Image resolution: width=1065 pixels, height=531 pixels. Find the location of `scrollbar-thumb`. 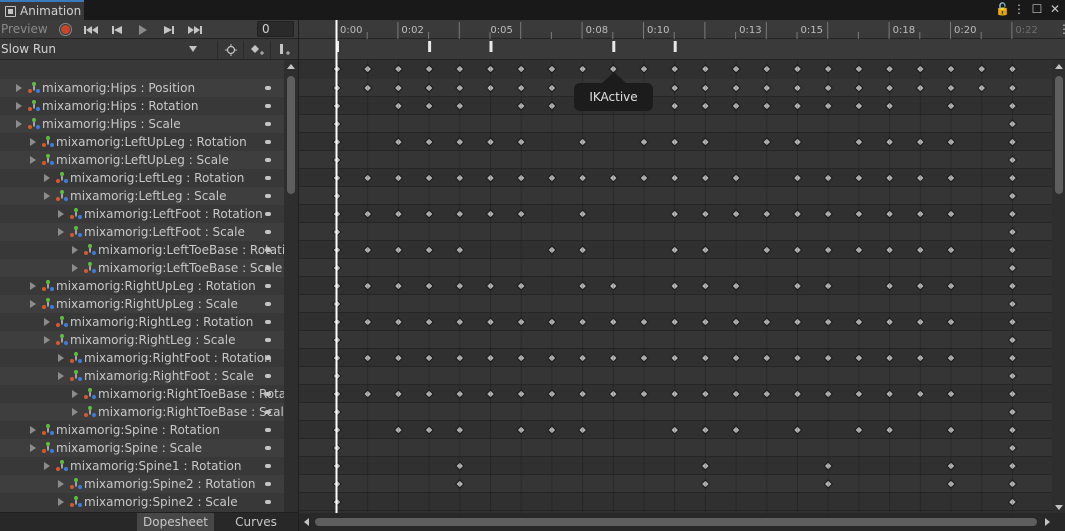

scrollbar-thumb is located at coordinates (1059, 135).